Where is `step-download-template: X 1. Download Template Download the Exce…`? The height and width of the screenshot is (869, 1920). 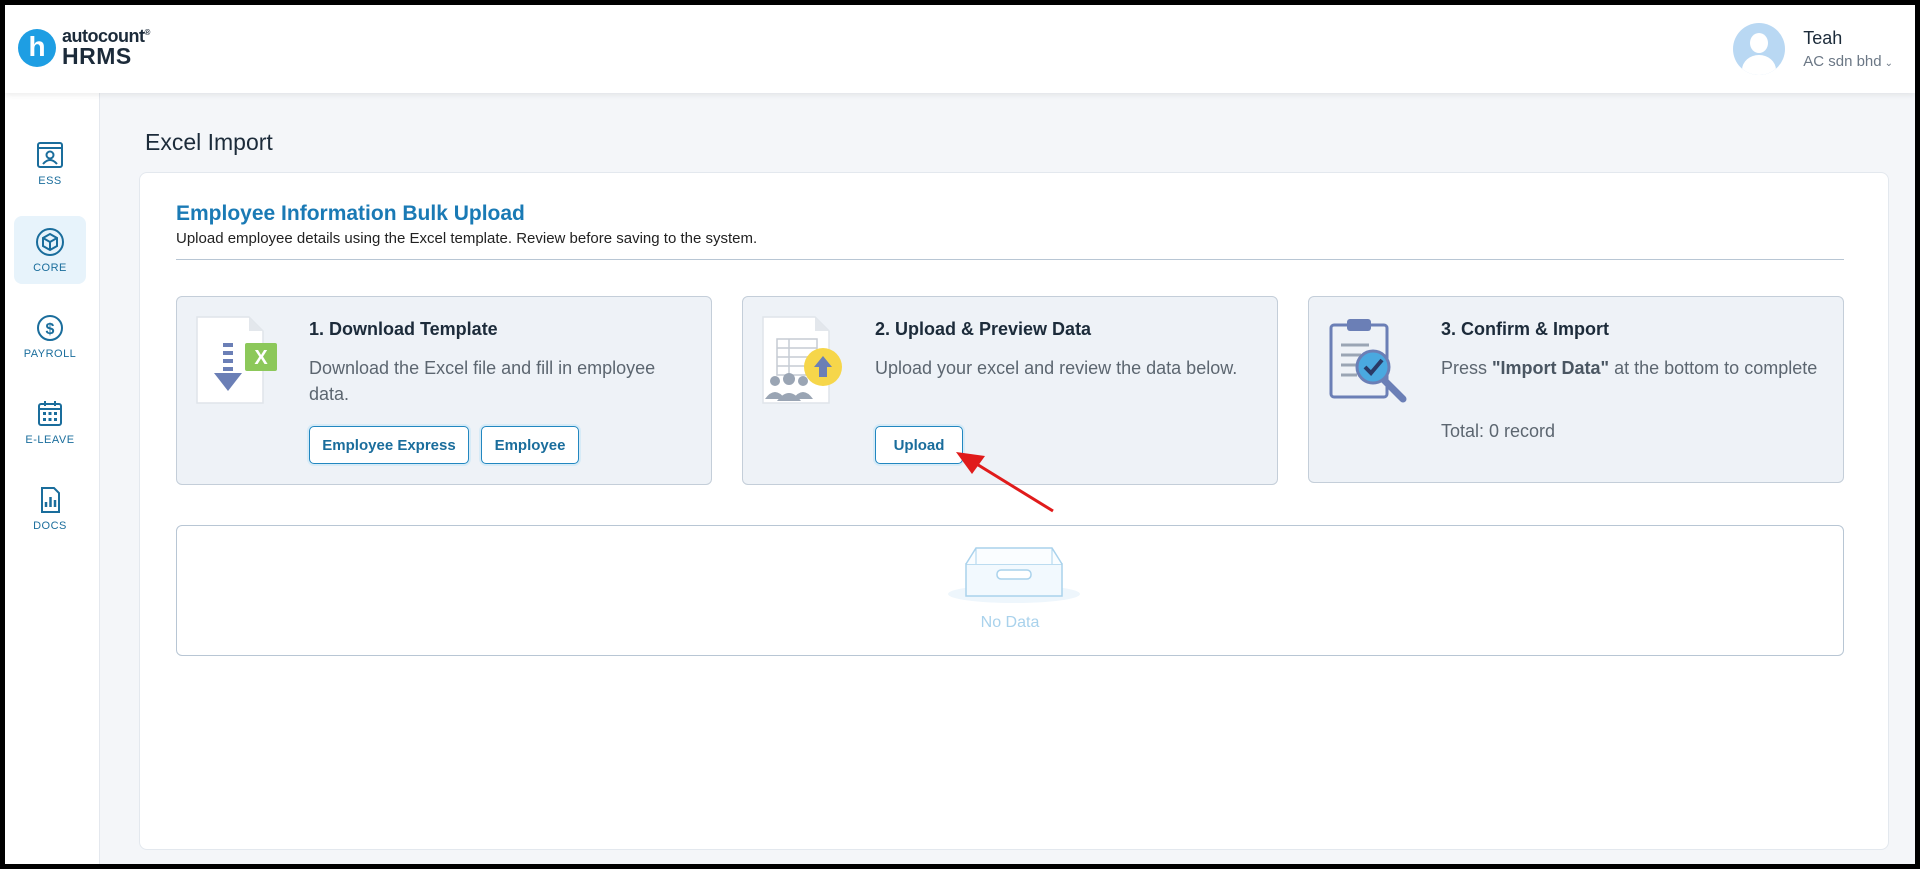
step-download-template: X 1. Download Template Download the Exce… is located at coordinates (444, 390).